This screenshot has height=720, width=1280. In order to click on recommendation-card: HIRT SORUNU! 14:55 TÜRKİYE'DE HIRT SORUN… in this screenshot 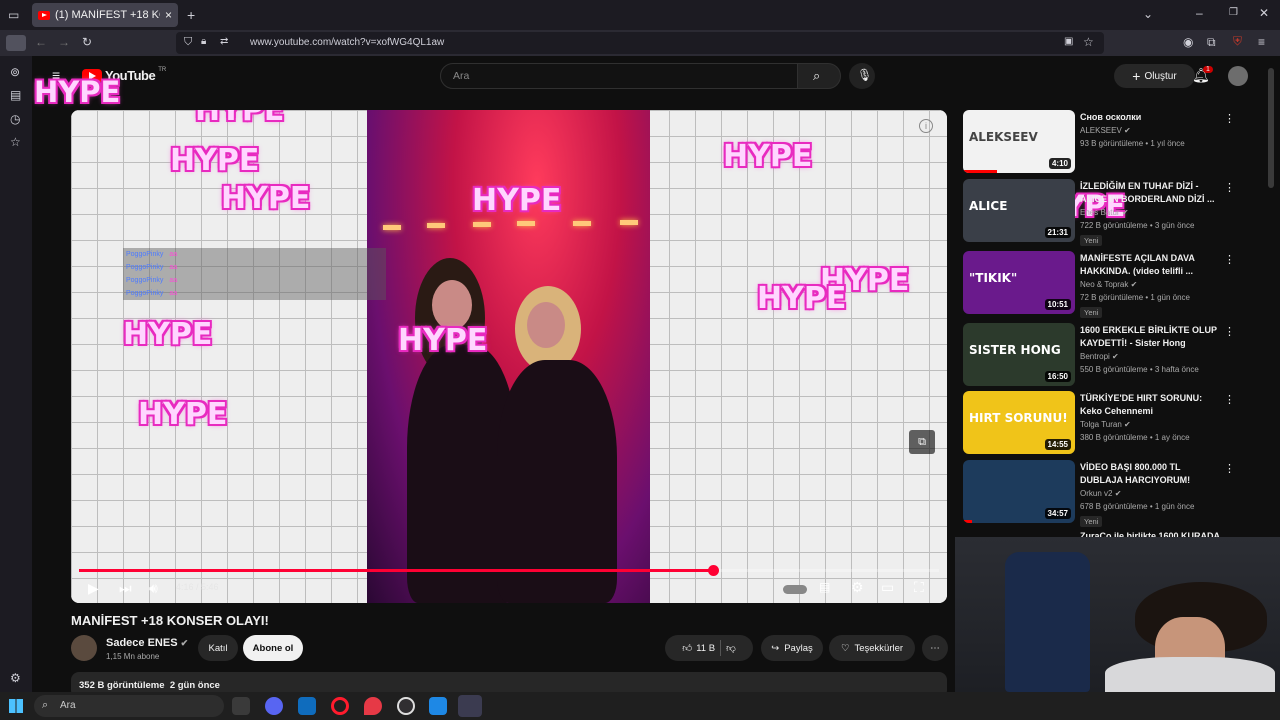, I will do `click(1103, 424)`.